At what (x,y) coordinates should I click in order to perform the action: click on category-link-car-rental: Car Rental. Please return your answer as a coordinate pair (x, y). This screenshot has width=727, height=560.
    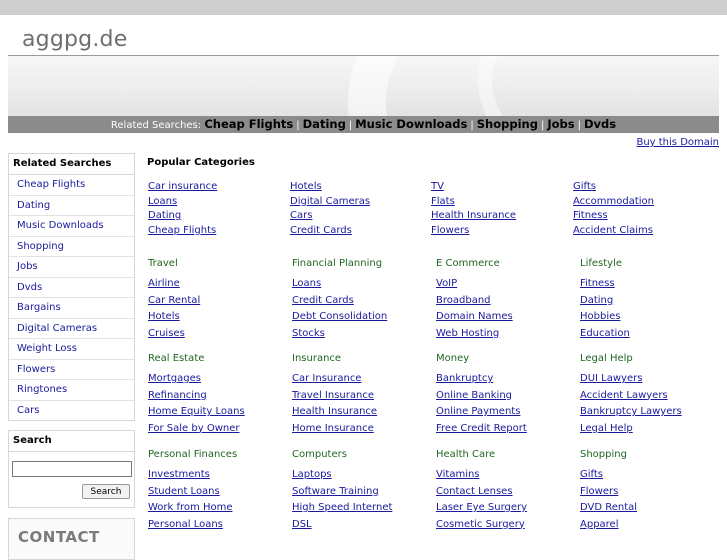
    Looking at the image, I should click on (215, 301).